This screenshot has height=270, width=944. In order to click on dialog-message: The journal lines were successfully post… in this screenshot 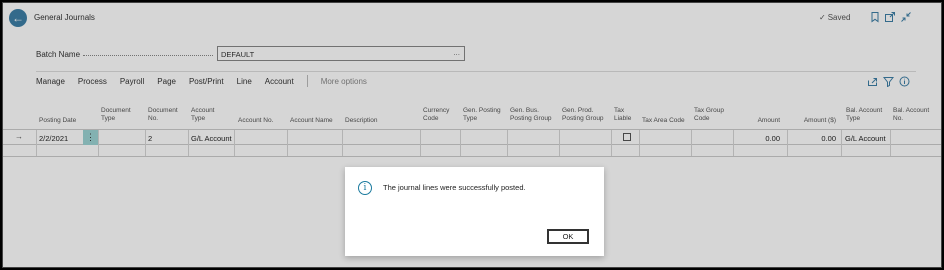, I will do `click(454, 187)`.